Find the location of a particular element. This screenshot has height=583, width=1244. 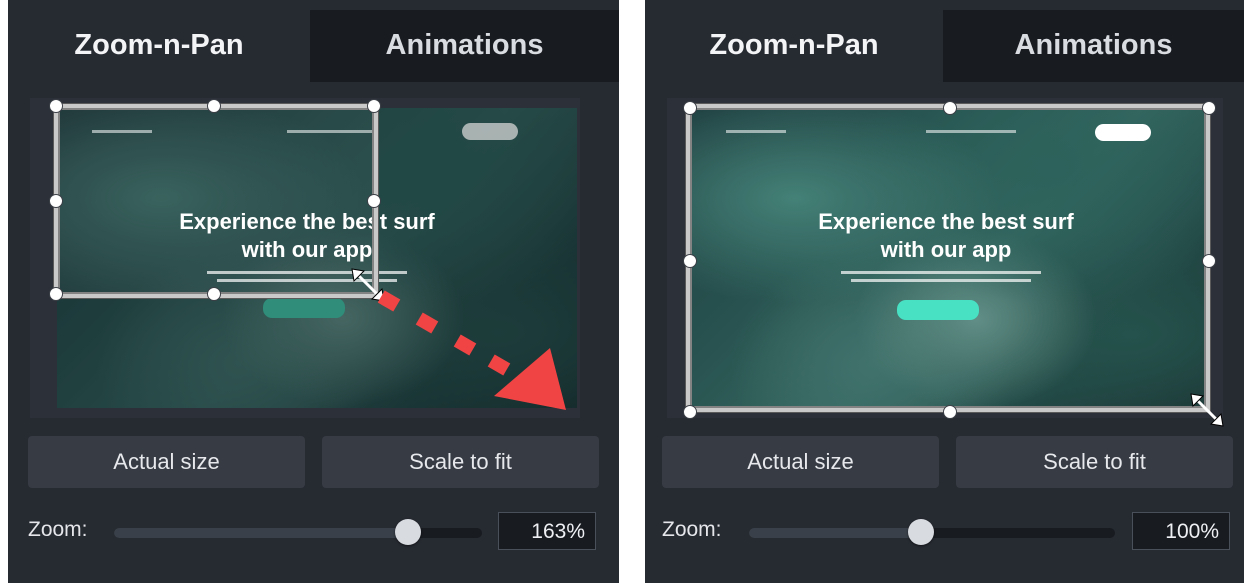

zoom-value-input: 163% is located at coordinates (547, 531).